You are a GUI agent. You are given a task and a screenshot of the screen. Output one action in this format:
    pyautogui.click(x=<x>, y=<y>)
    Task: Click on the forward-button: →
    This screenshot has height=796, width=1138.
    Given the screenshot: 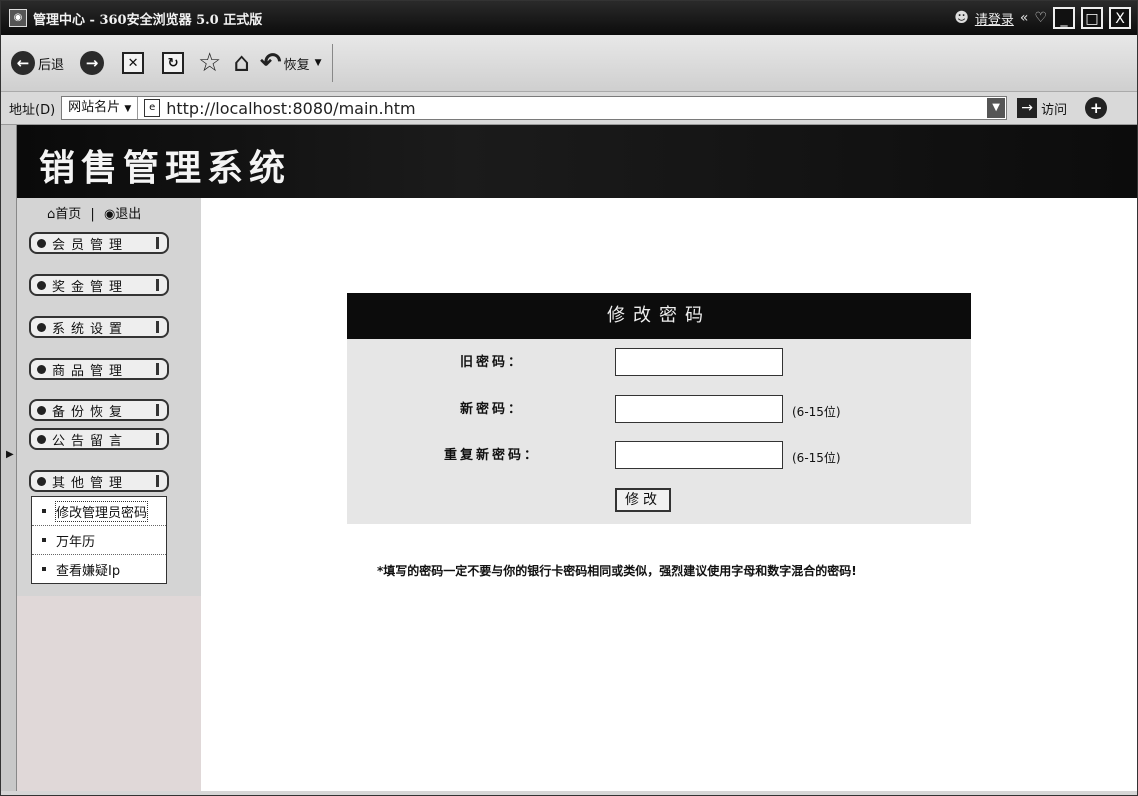 What is the action you would take?
    pyautogui.click(x=92, y=63)
    